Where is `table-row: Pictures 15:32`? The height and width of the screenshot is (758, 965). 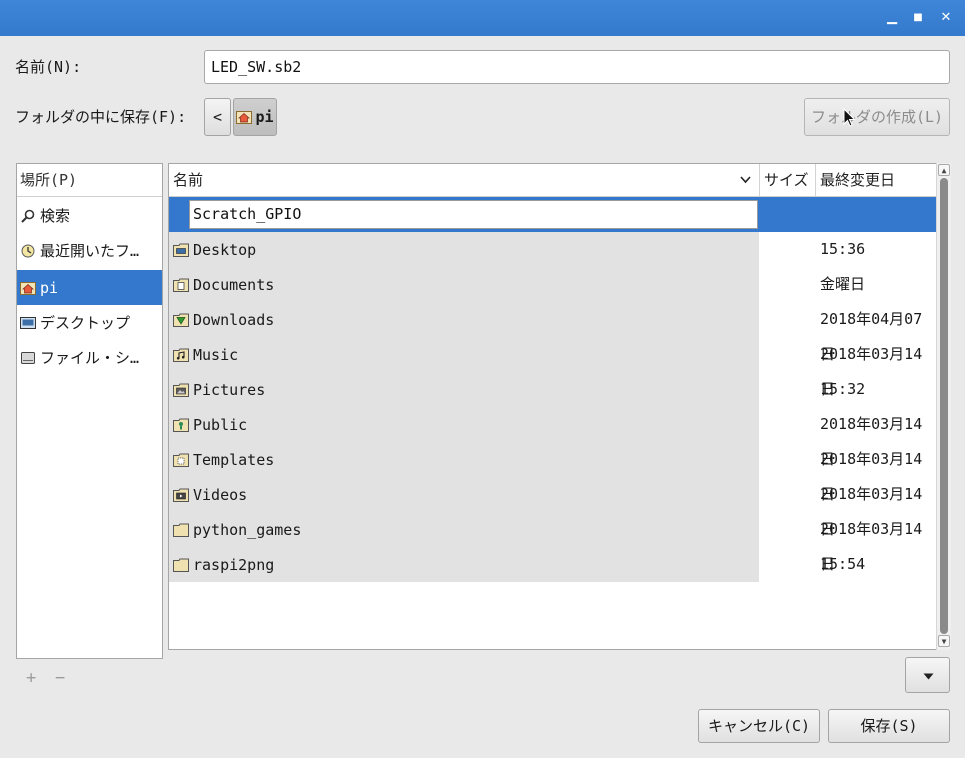 table-row: Pictures 15:32 is located at coordinates (553, 389).